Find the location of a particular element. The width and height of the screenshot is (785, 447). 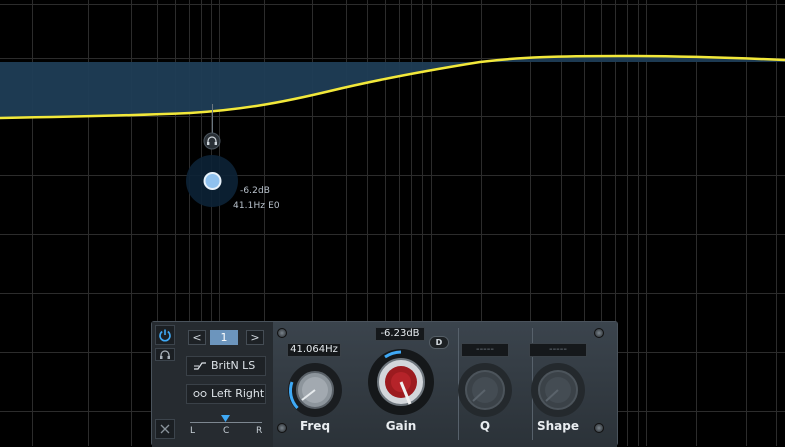

pan-slider: L C R is located at coordinates (226, 427).